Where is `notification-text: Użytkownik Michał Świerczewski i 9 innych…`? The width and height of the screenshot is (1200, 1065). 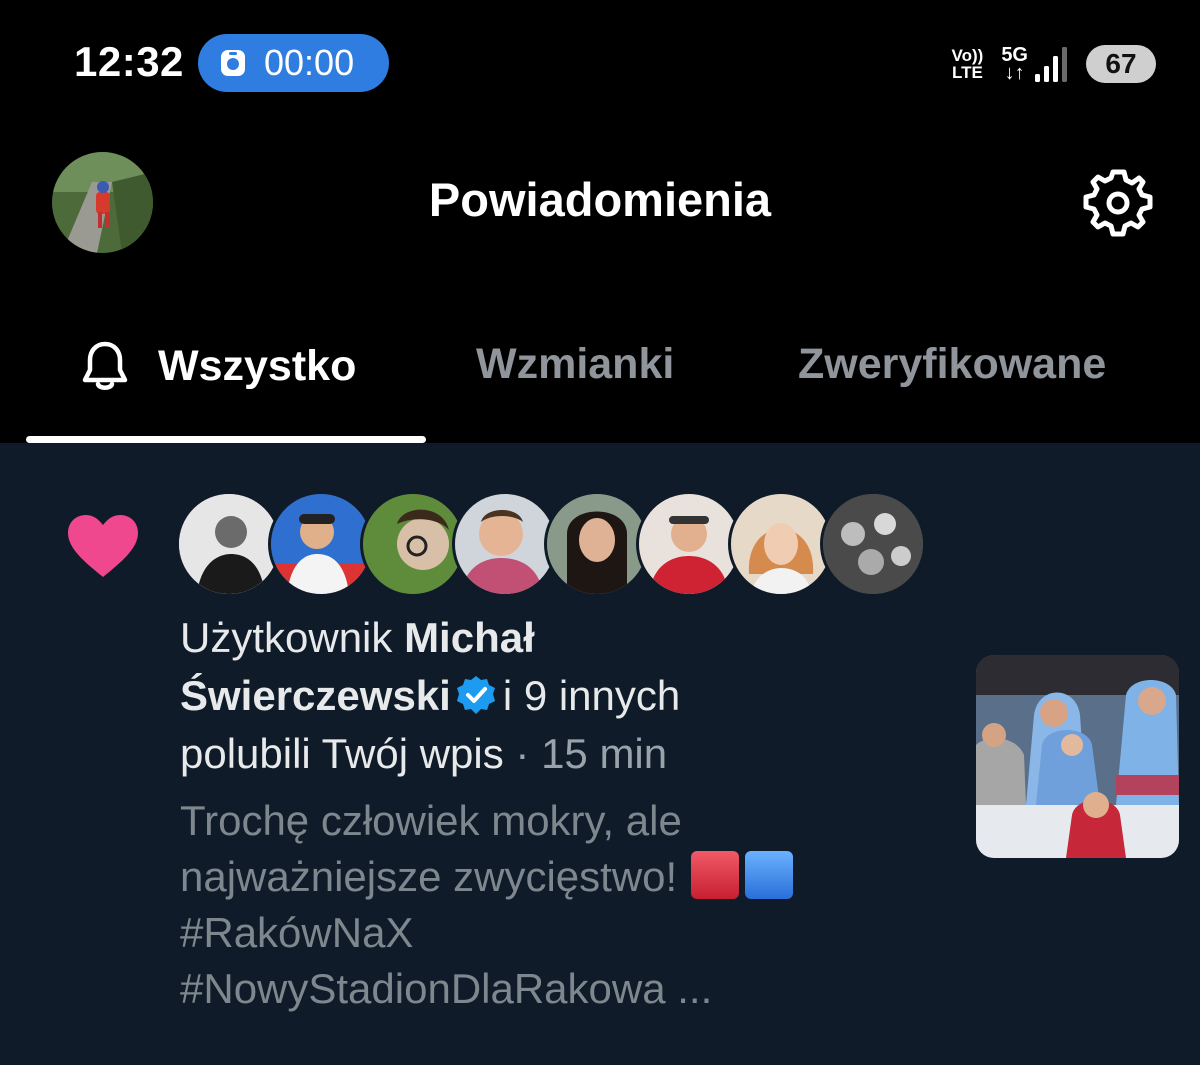
notification-text: Użytkownik Michał Świerczewski i 9 innych… is located at coordinates (430, 695).